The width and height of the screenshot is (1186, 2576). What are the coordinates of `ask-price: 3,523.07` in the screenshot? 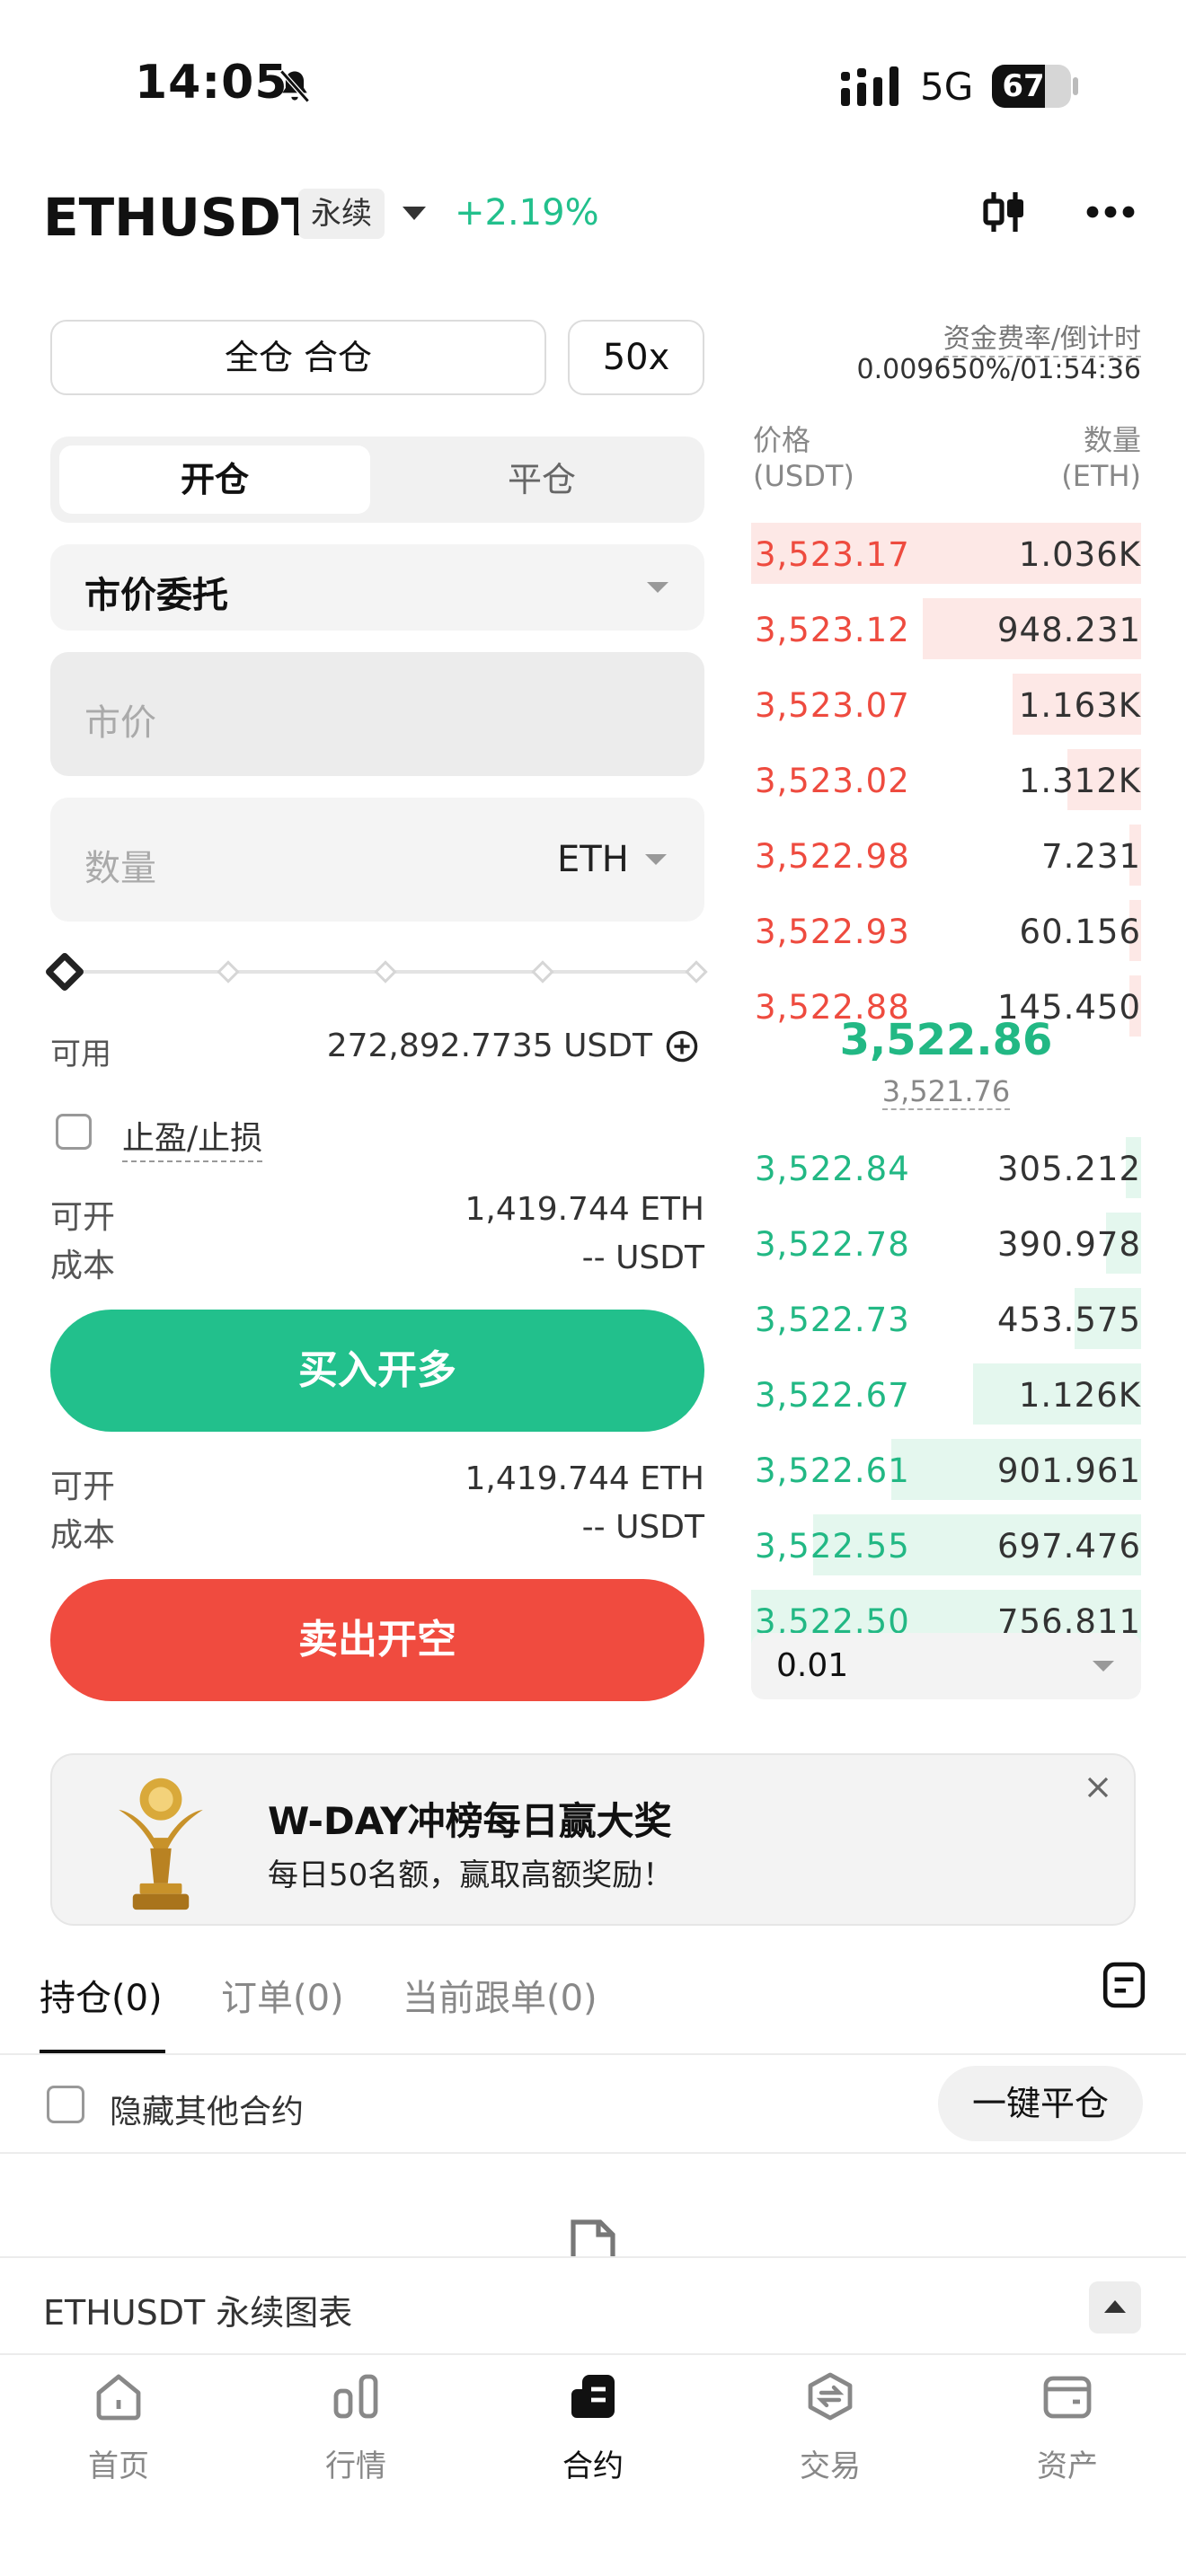 It's located at (832, 705).